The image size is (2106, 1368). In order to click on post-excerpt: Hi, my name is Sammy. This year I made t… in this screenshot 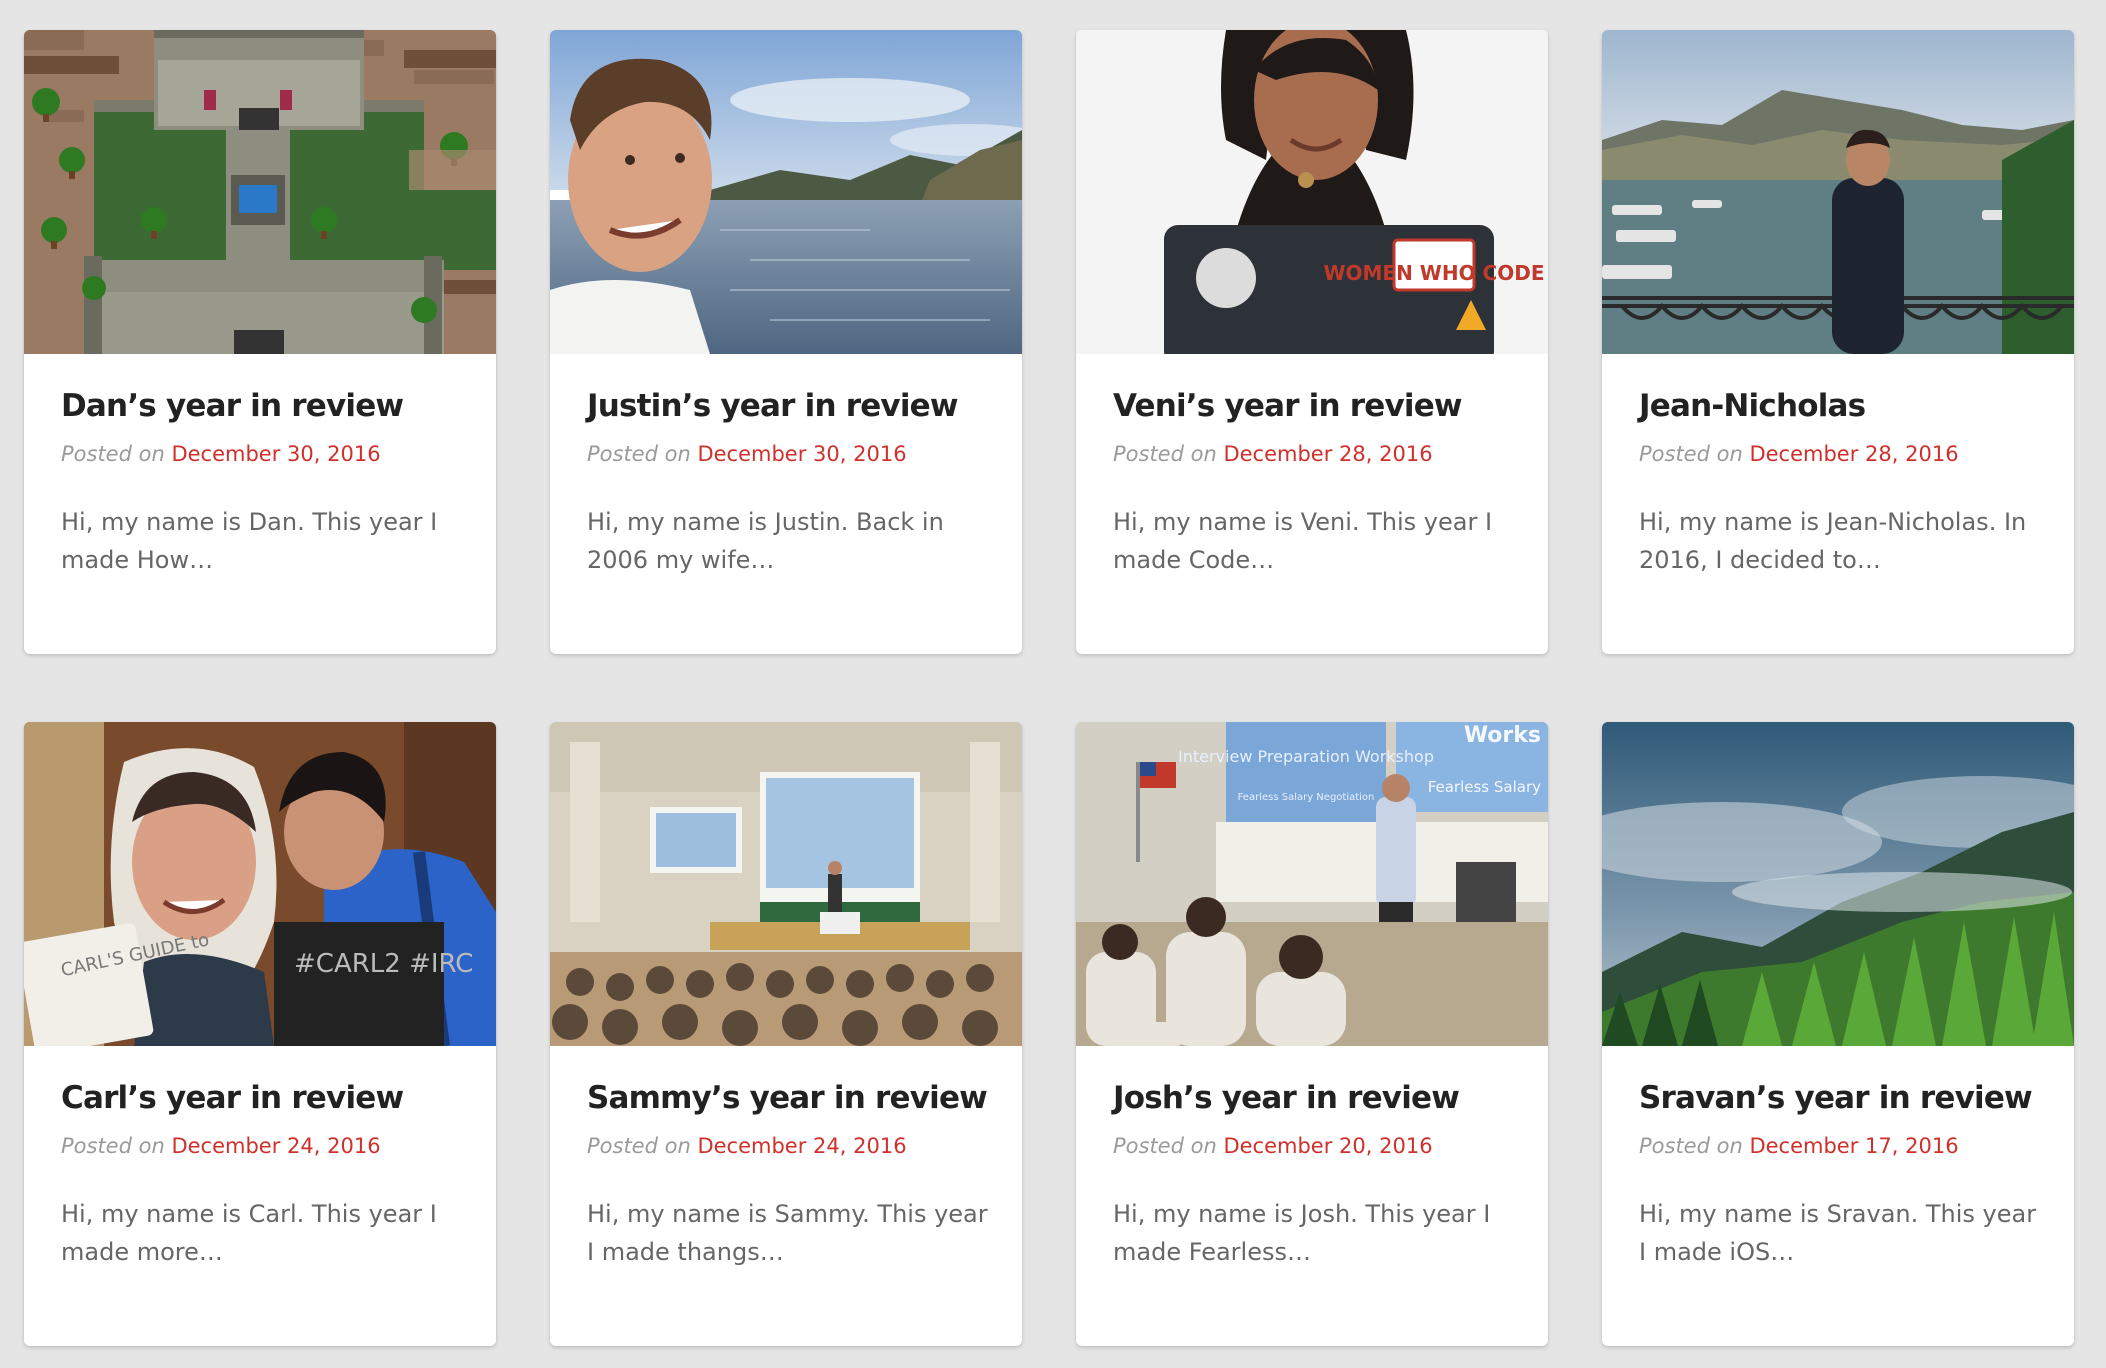, I will do `click(787, 1233)`.